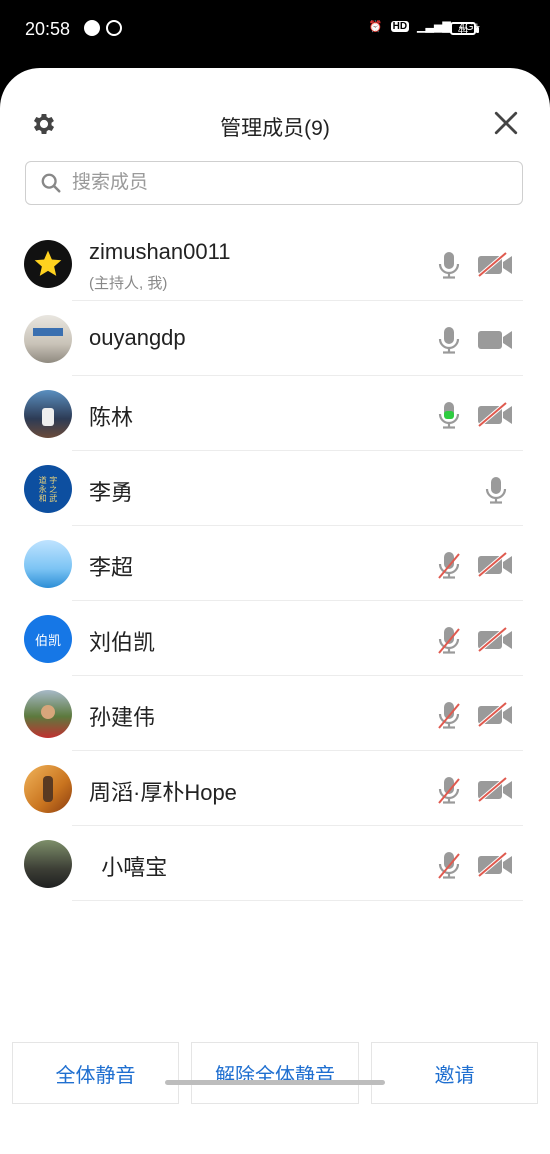 The width and height of the screenshot is (550, 1154). Describe the element at coordinates (275, 263) in the screenshot. I see `member-row: zimushan0011 (主持人, 我)` at that location.